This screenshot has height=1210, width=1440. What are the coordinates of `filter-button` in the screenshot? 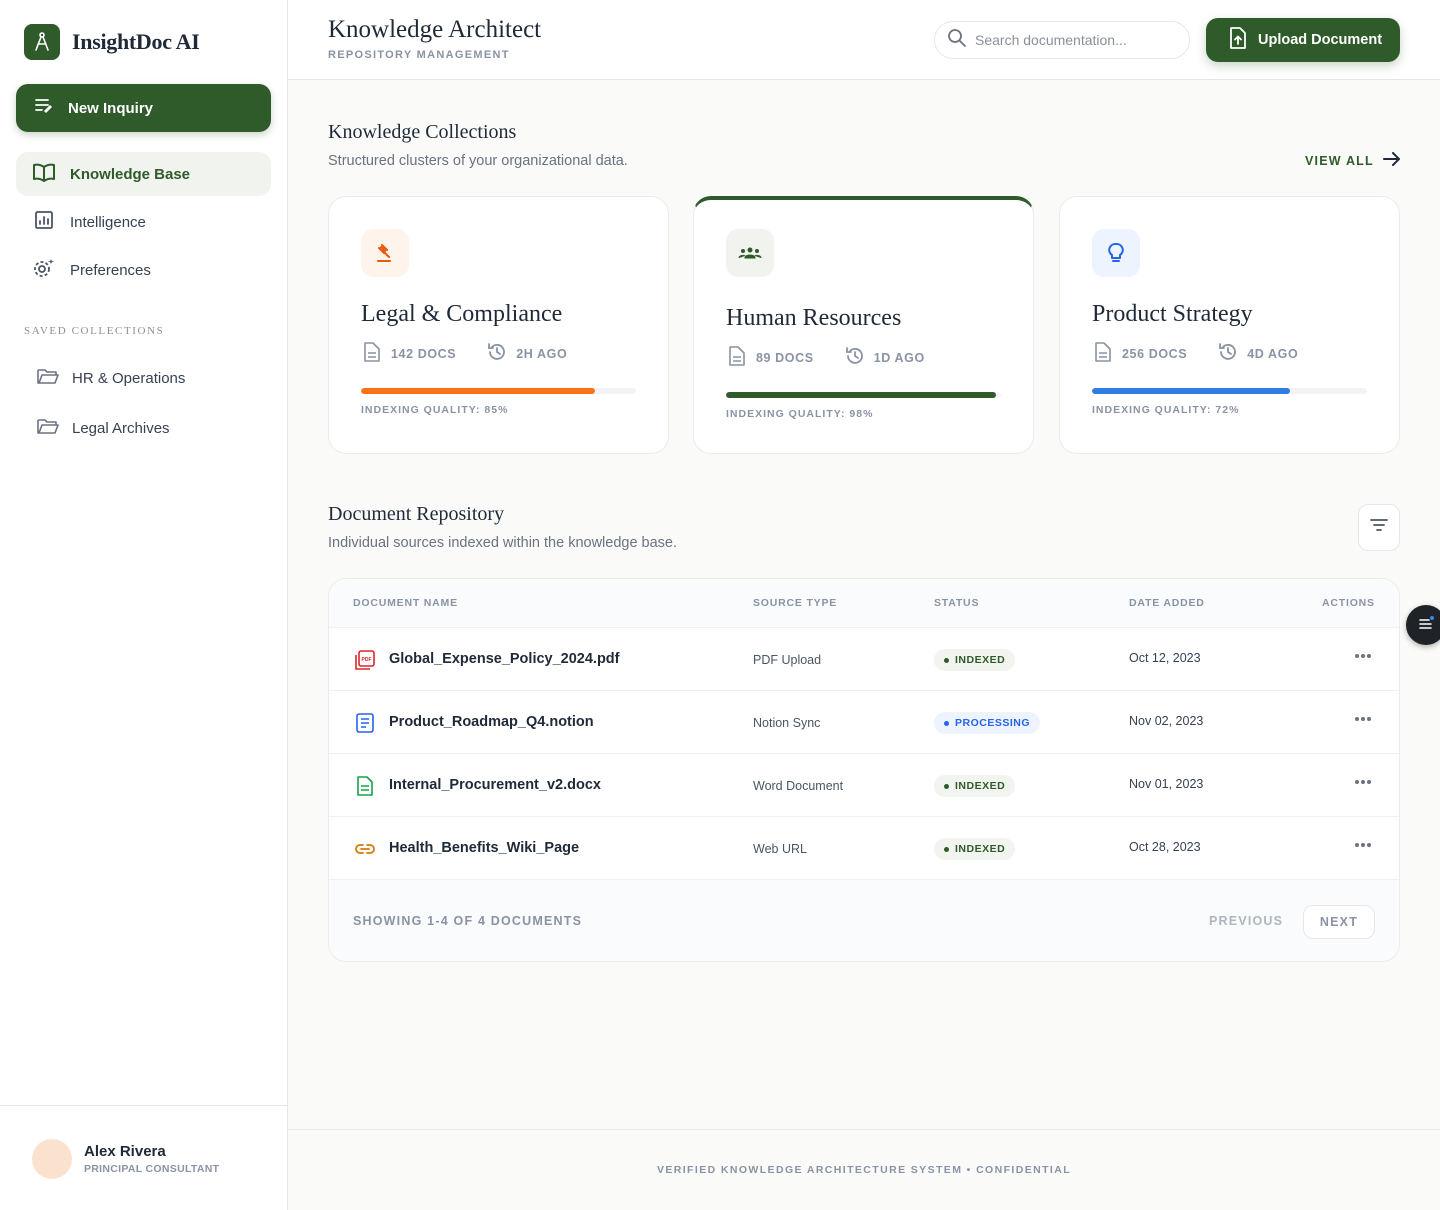 It's located at (1379, 527).